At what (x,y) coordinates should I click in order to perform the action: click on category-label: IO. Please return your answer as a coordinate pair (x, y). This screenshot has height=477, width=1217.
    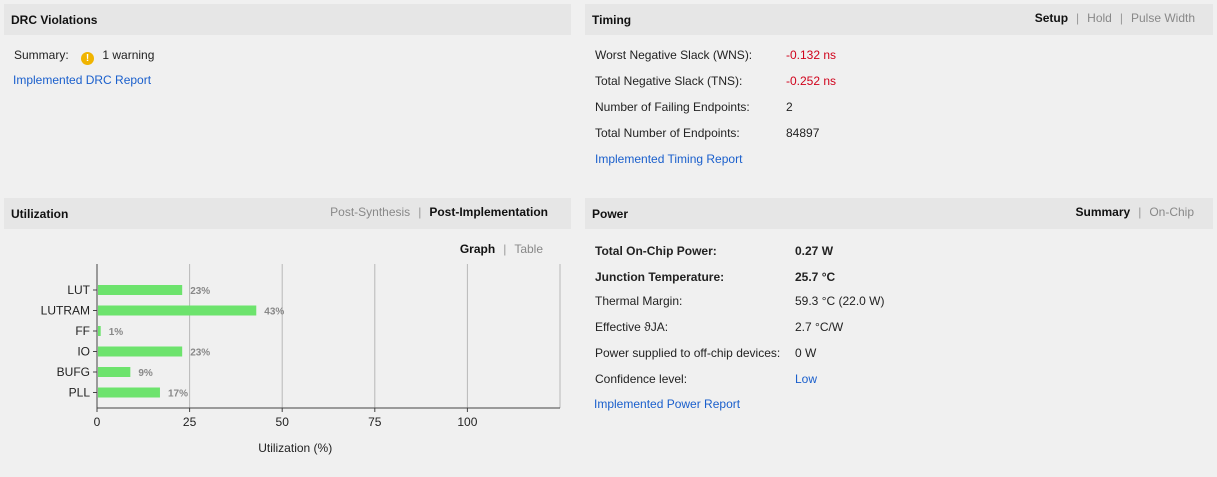
    Looking at the image, I should click on (83, 352).